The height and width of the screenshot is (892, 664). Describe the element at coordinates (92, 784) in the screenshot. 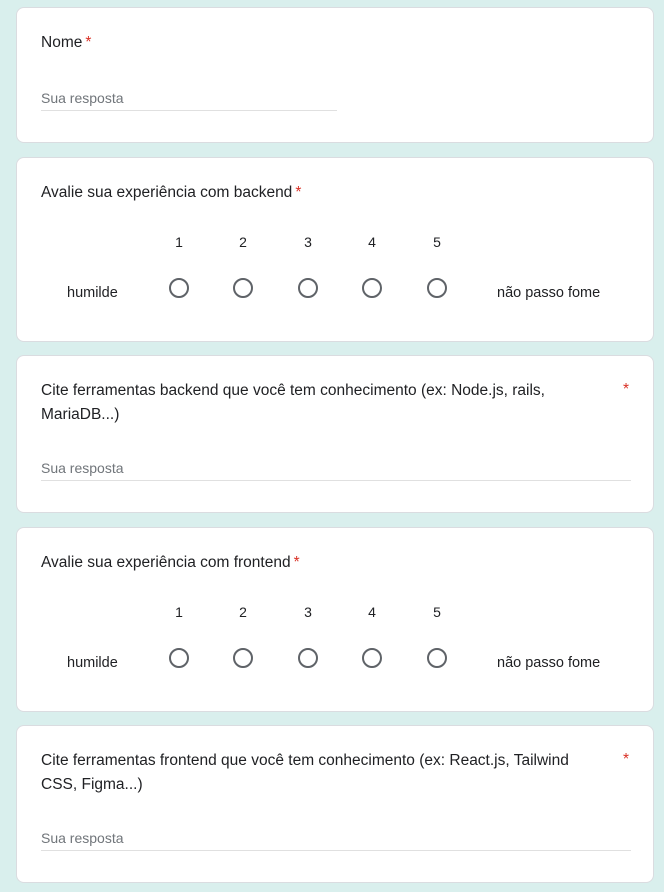

I see `question-title-line-2: CSS, Figma...)` at that location.